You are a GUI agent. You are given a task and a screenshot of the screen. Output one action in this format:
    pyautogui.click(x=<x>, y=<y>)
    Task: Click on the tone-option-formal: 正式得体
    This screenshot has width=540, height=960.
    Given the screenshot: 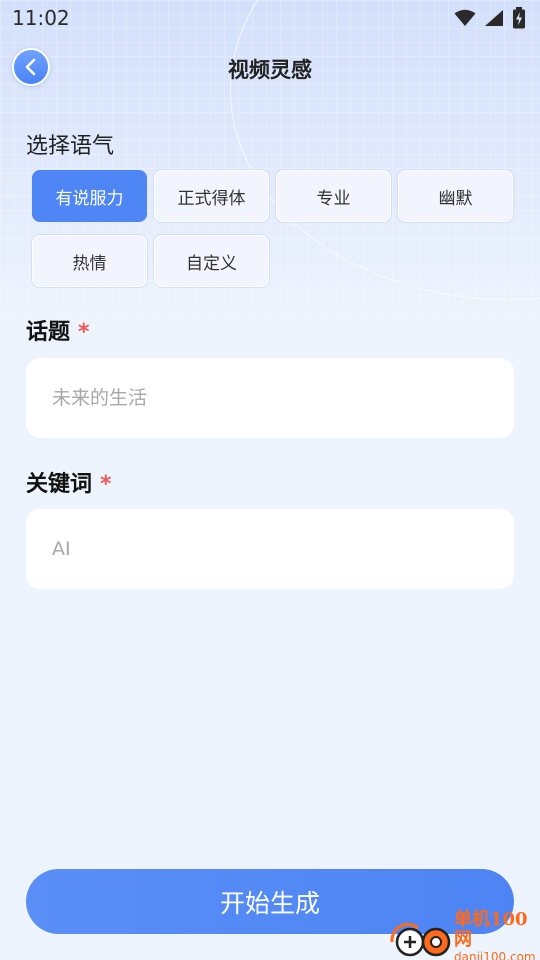 What is the action you would take?
    pyautogui.click(x=211, y=196)
    